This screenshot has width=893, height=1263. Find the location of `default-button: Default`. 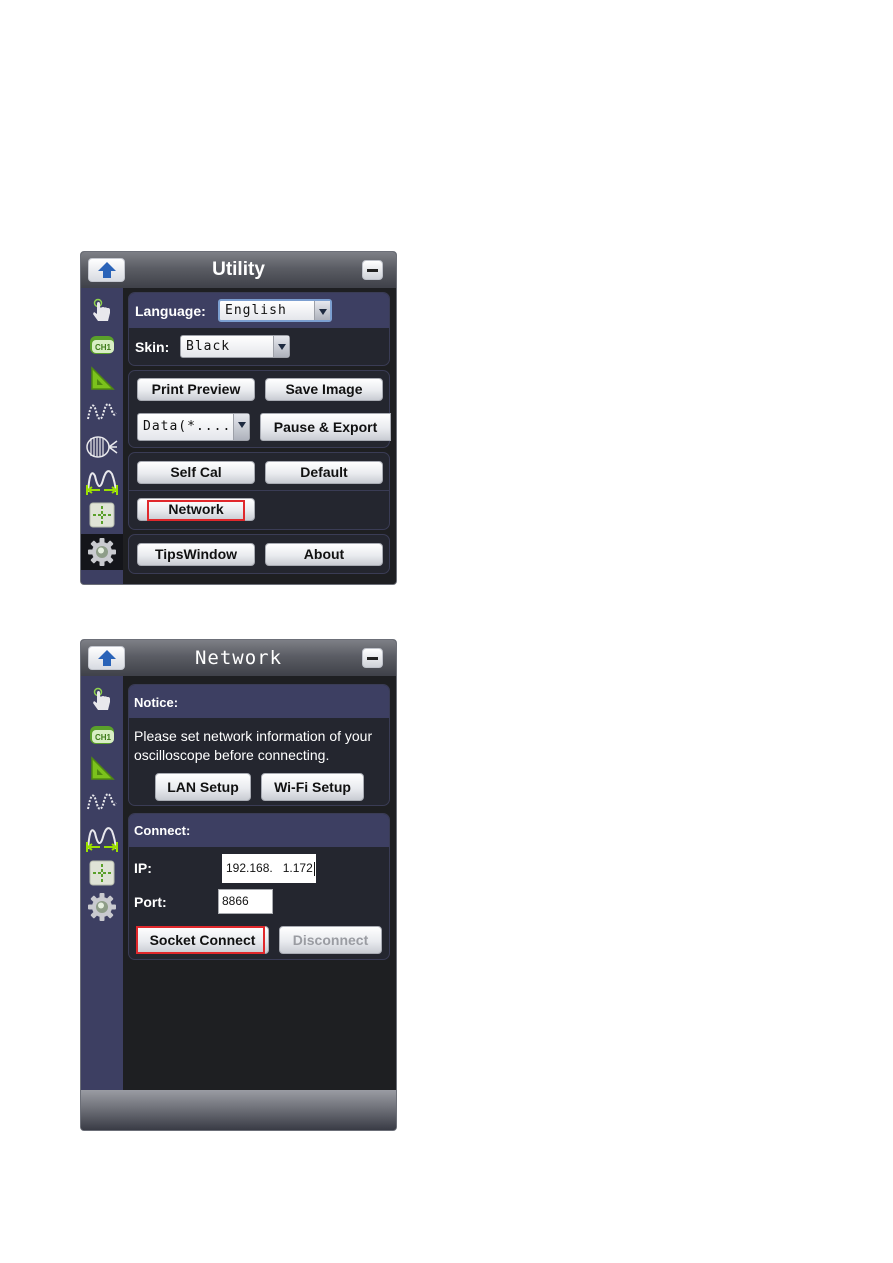

default-button: Default is located at coordinates (324, 472).